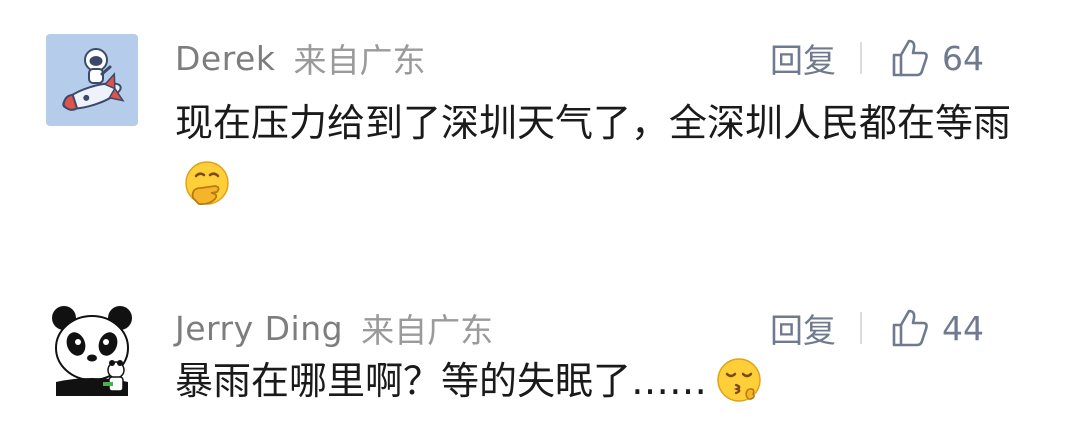 The image size is (1080, 430). I want to click on comment-actions: 回复 64, so click(877, 58).